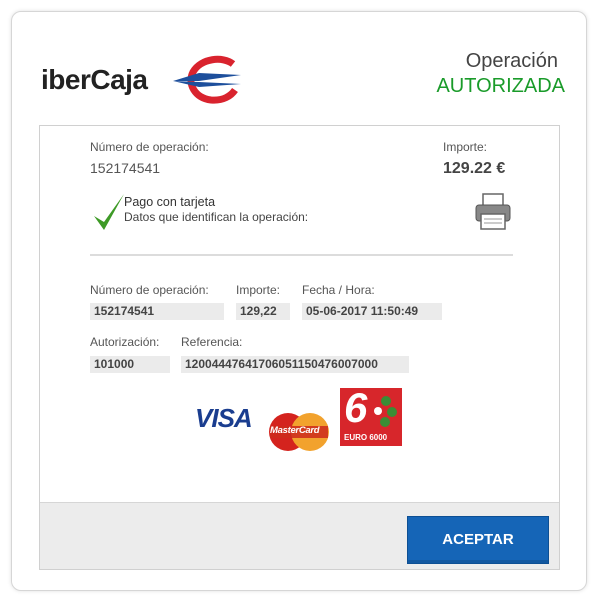  I want to click on details-datetime-label: Fecha / Hora:, so click(338, 290).